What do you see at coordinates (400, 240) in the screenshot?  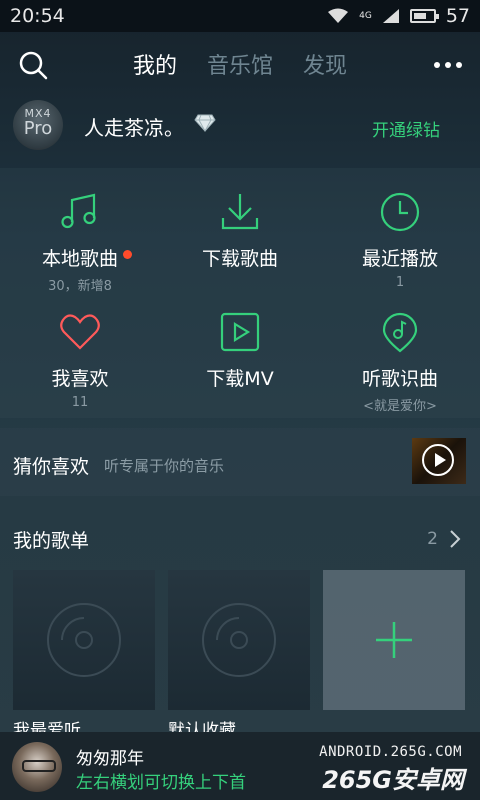 I see `recent-play-item: 最近播放 1` at bounding box center [400, 240].